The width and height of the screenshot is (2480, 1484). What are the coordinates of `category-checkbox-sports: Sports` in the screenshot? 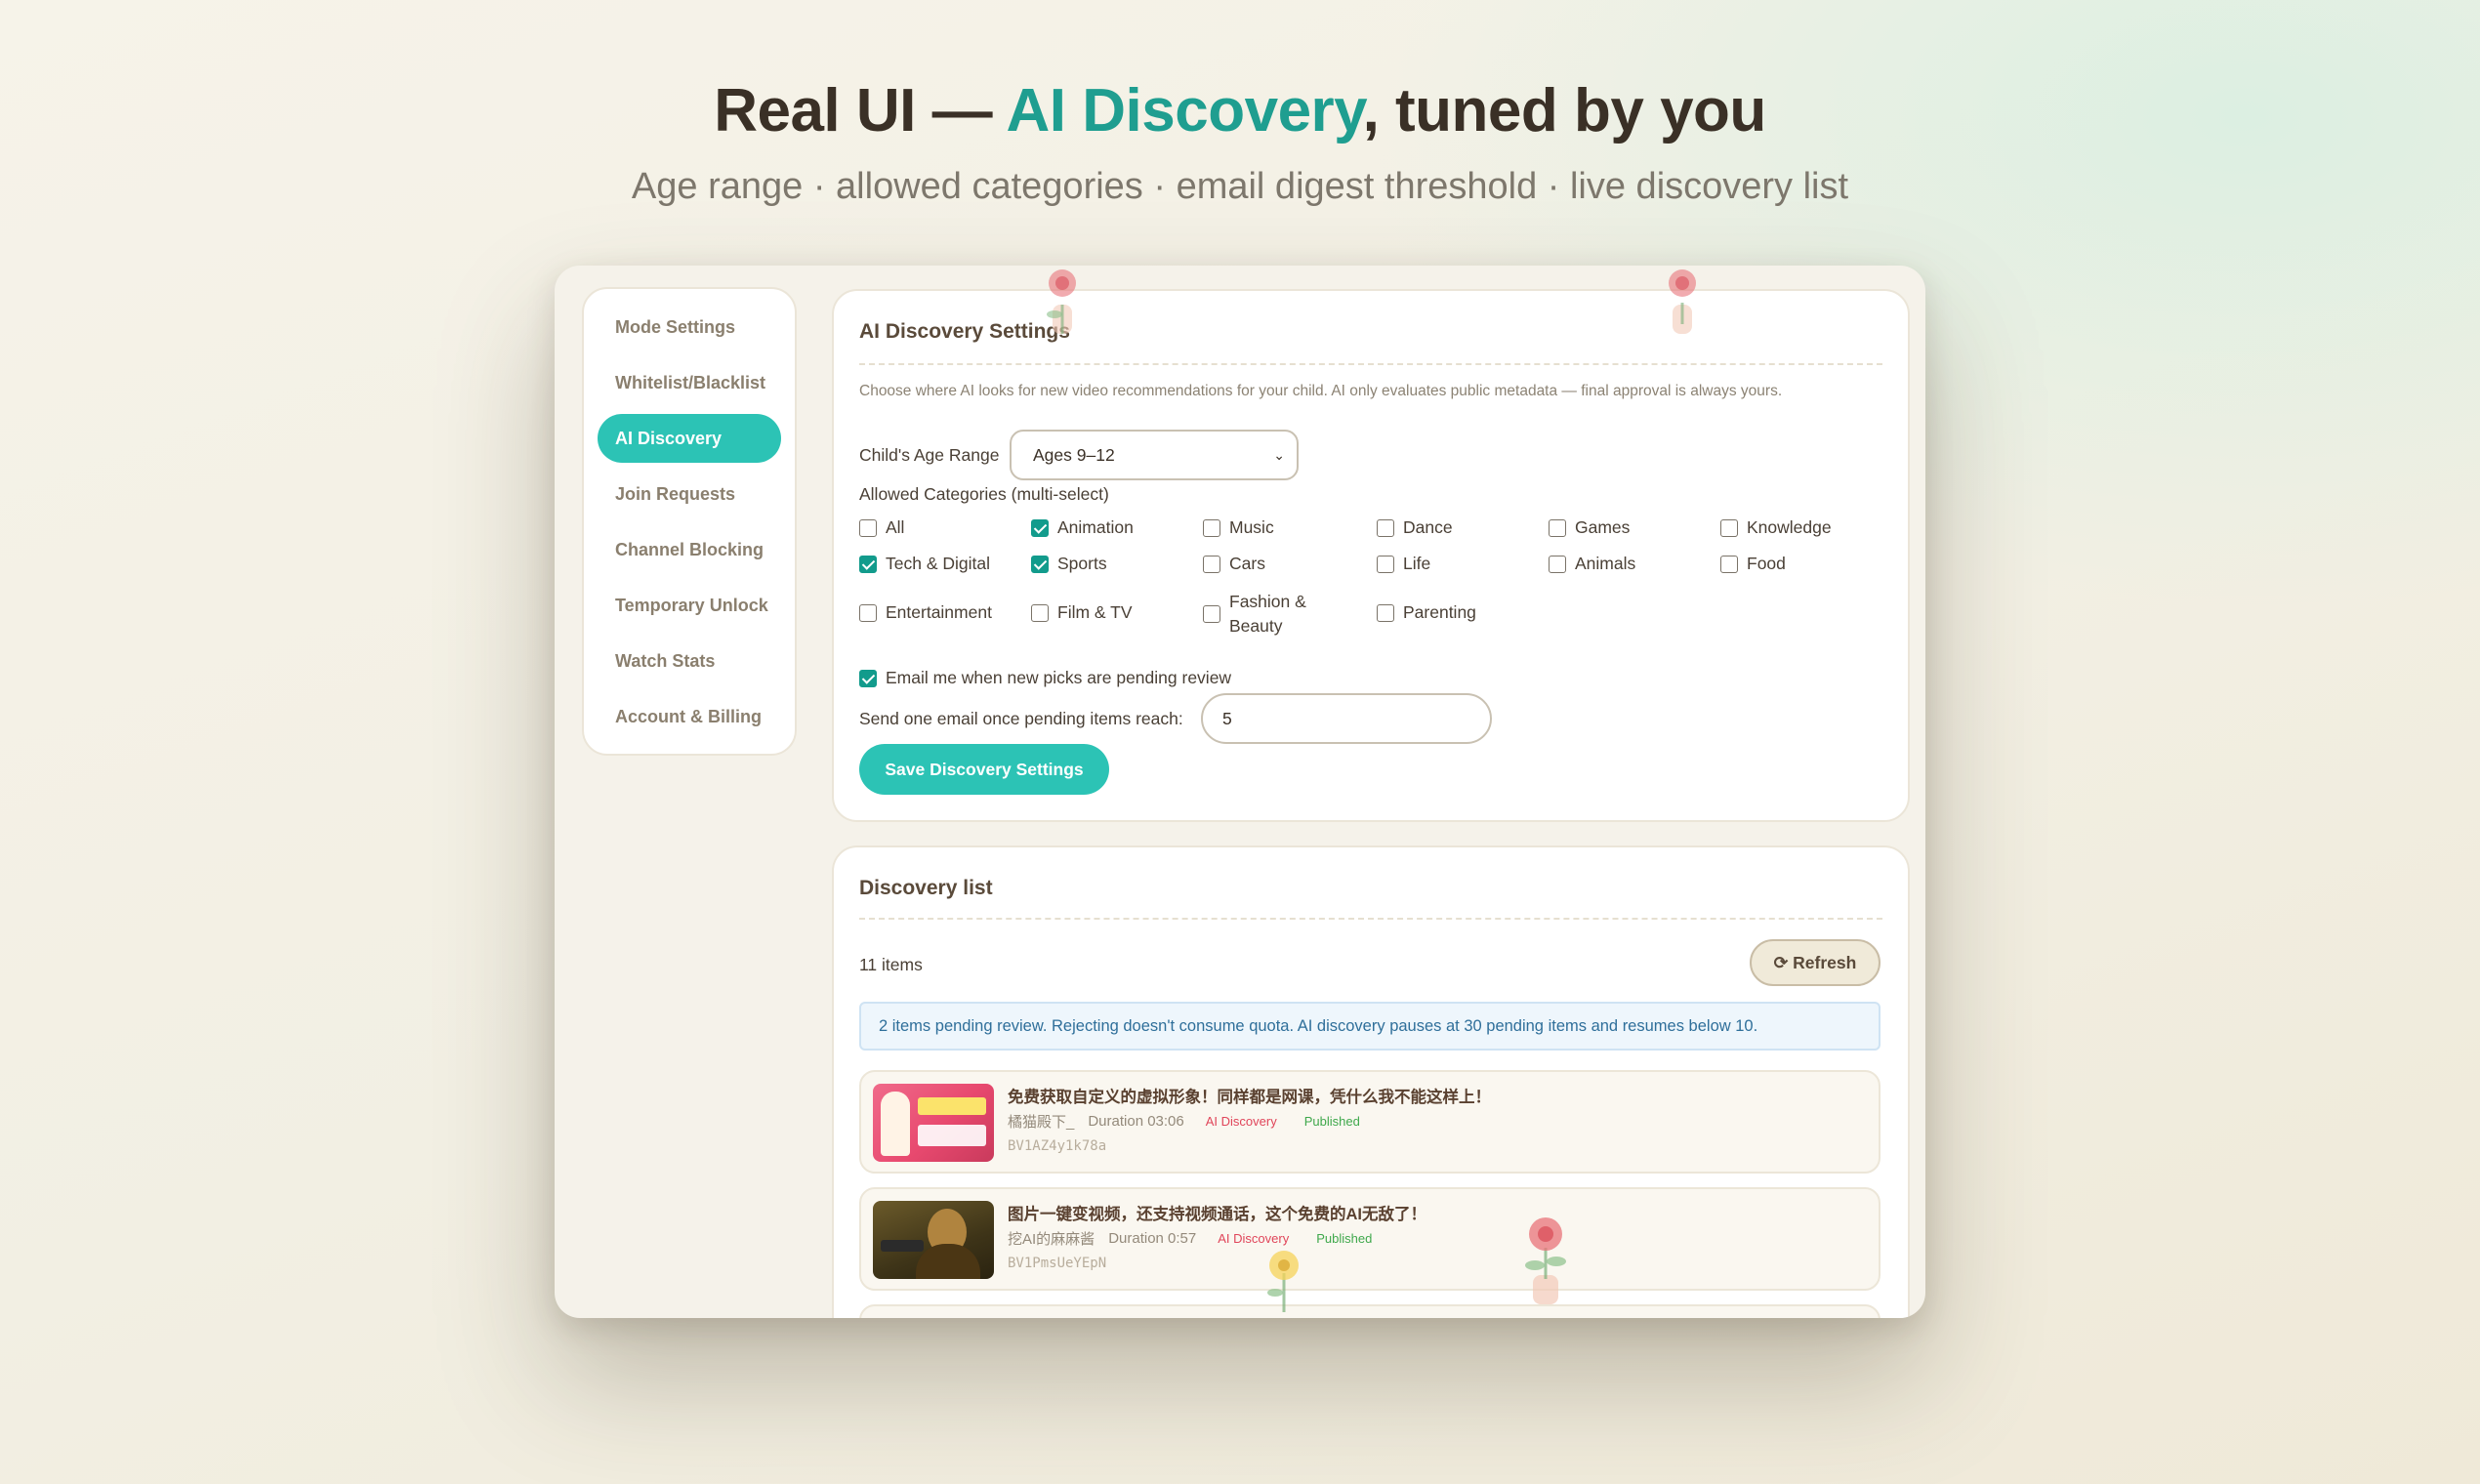 It's located at (1069, 564).